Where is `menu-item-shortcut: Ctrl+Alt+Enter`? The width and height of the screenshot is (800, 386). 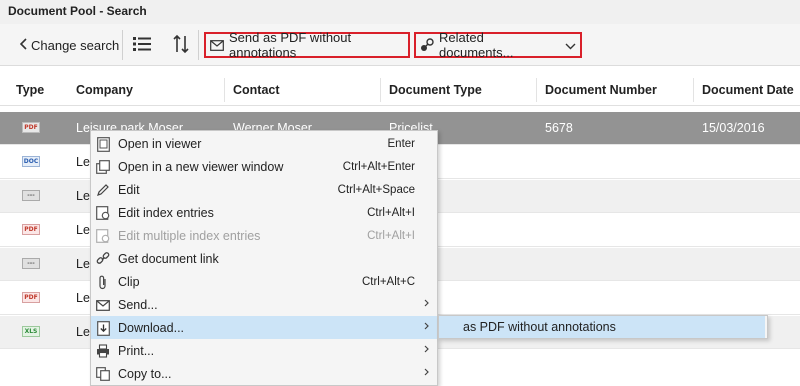
menu-item-shortcut: Ctrl+Alt+Enter is located at coordinates (378, 166).